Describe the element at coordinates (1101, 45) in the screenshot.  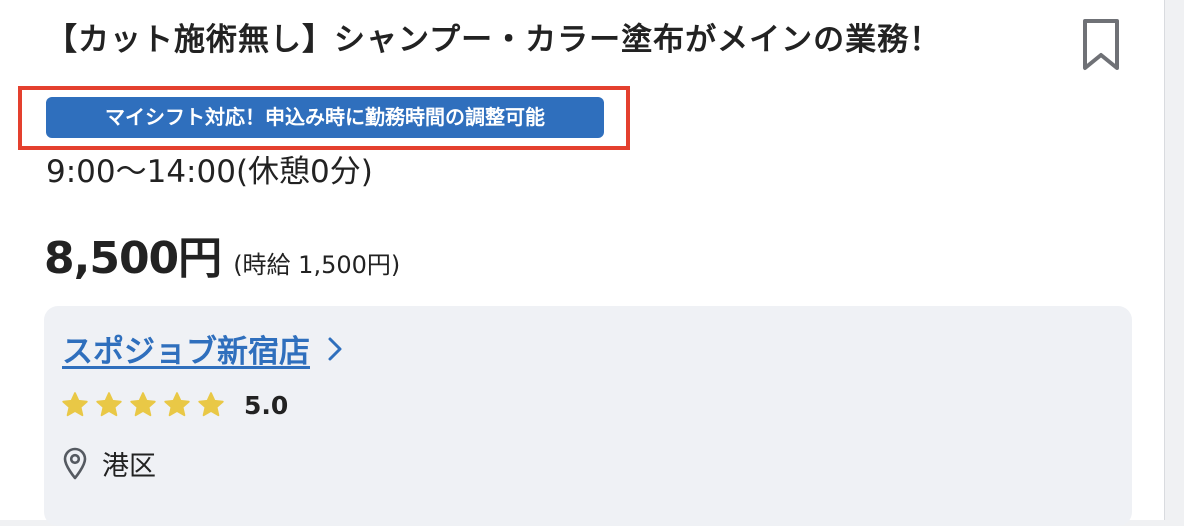
I see `bookmark-icon` at that location.